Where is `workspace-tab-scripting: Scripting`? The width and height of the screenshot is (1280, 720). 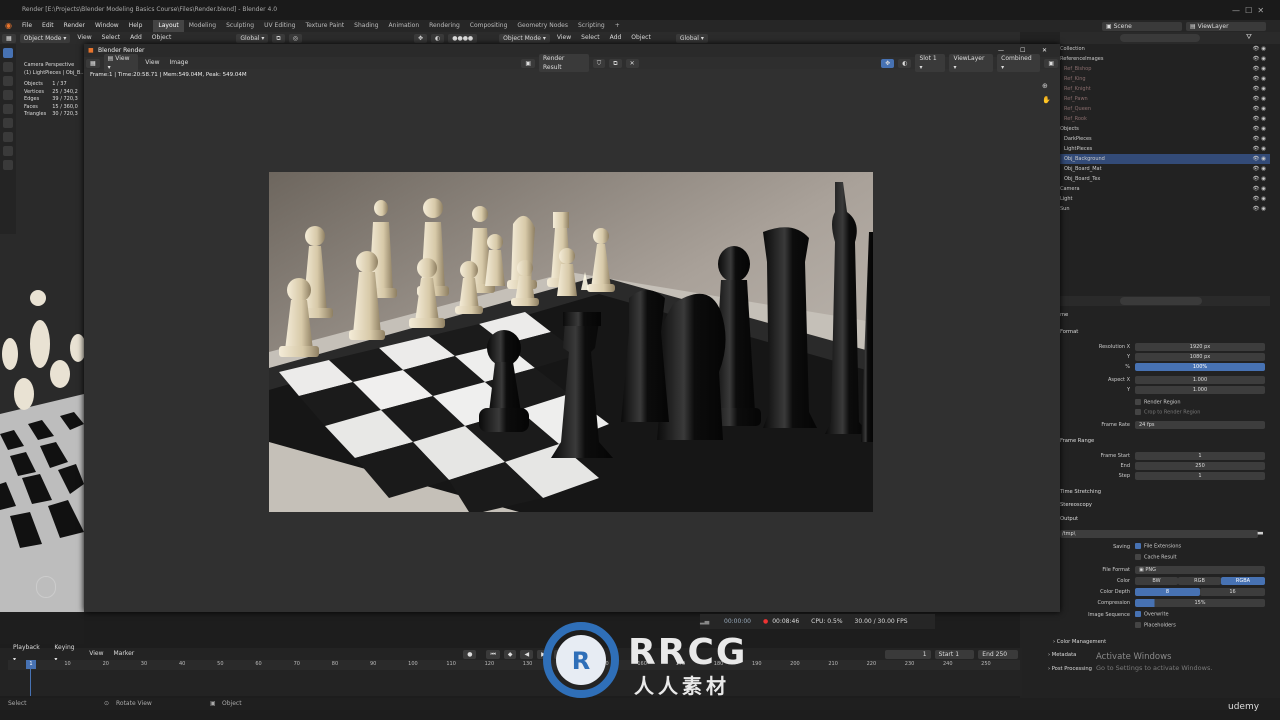 workspace-tab-scripting: Scripting is located at coordinates (591, 26).